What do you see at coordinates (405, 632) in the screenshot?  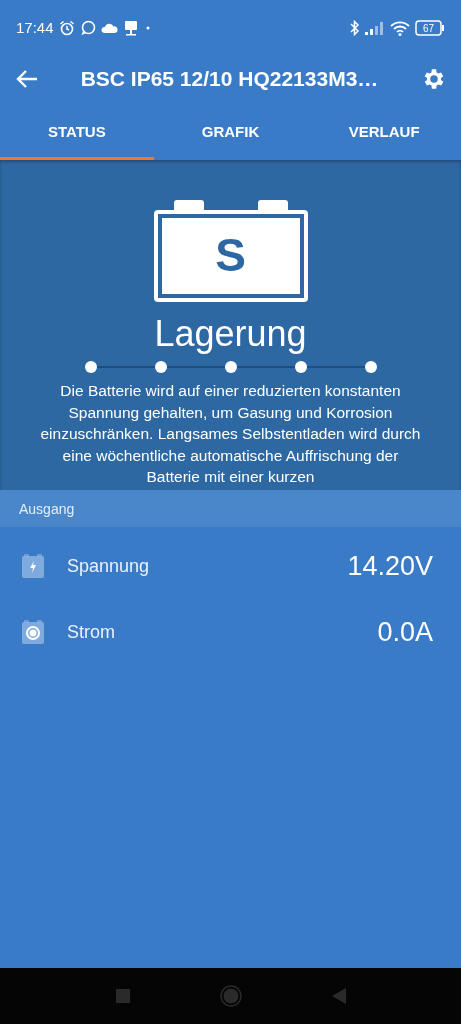 I see `row-value: 0.0A` at bounding box center [405, 632].